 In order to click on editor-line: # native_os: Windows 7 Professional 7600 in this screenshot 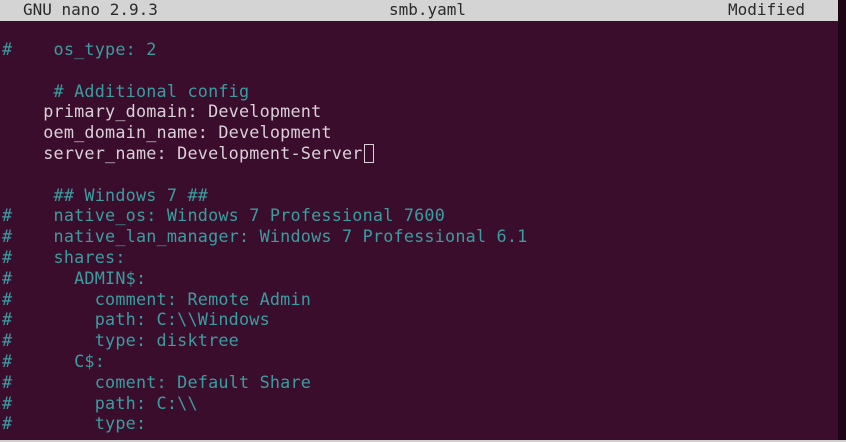, I will do `click(264, 215)`.